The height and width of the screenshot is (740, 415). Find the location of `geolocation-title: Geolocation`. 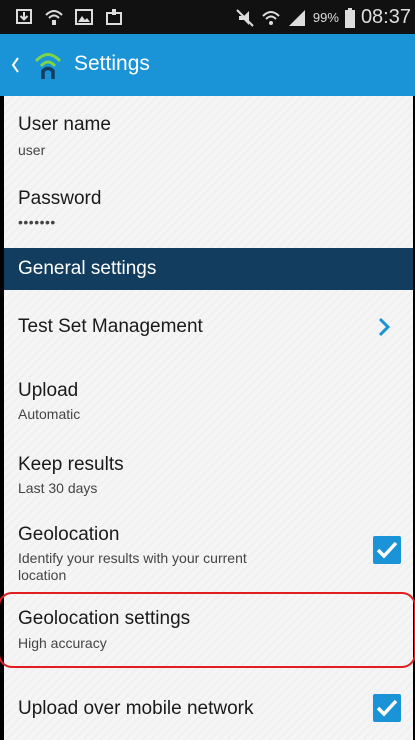

geolocation-title: Geolocation is located at coordinates (69, 534).